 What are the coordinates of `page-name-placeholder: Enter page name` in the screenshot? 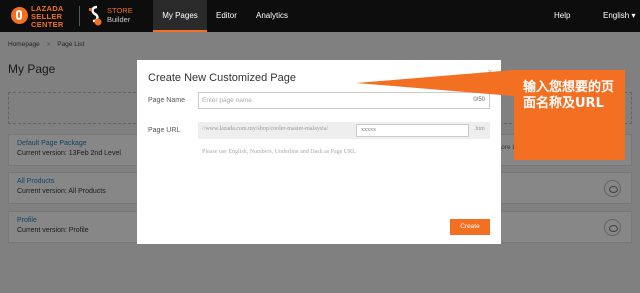 It's located at (227, 100).